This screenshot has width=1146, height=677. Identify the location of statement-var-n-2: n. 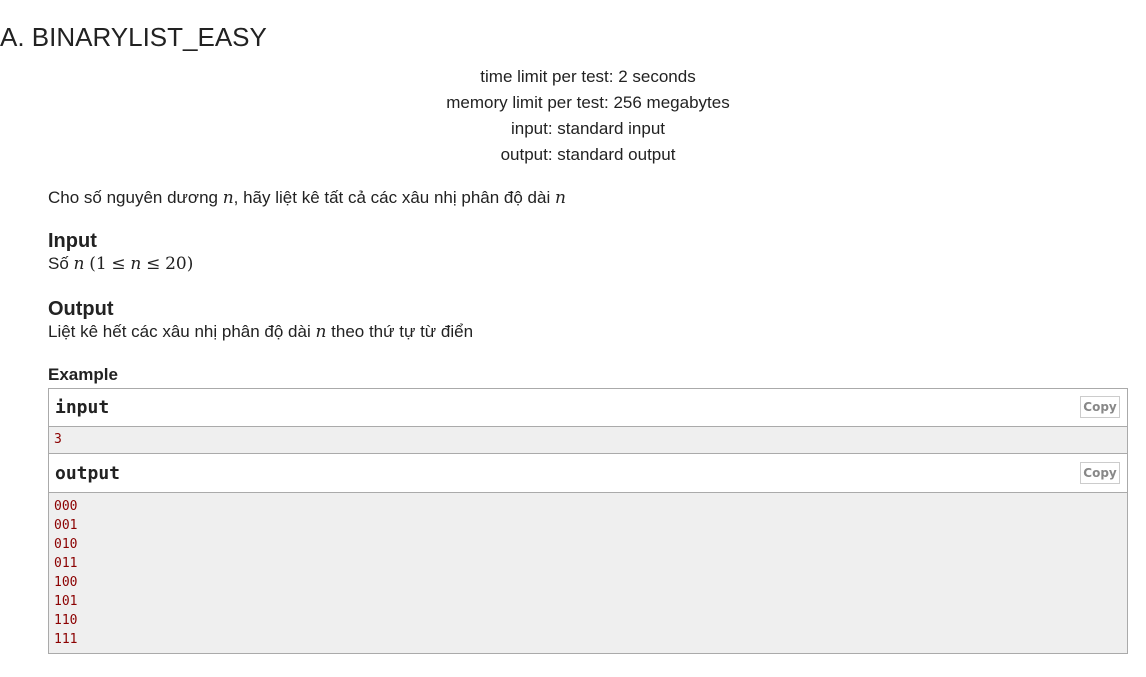
(560, 198).